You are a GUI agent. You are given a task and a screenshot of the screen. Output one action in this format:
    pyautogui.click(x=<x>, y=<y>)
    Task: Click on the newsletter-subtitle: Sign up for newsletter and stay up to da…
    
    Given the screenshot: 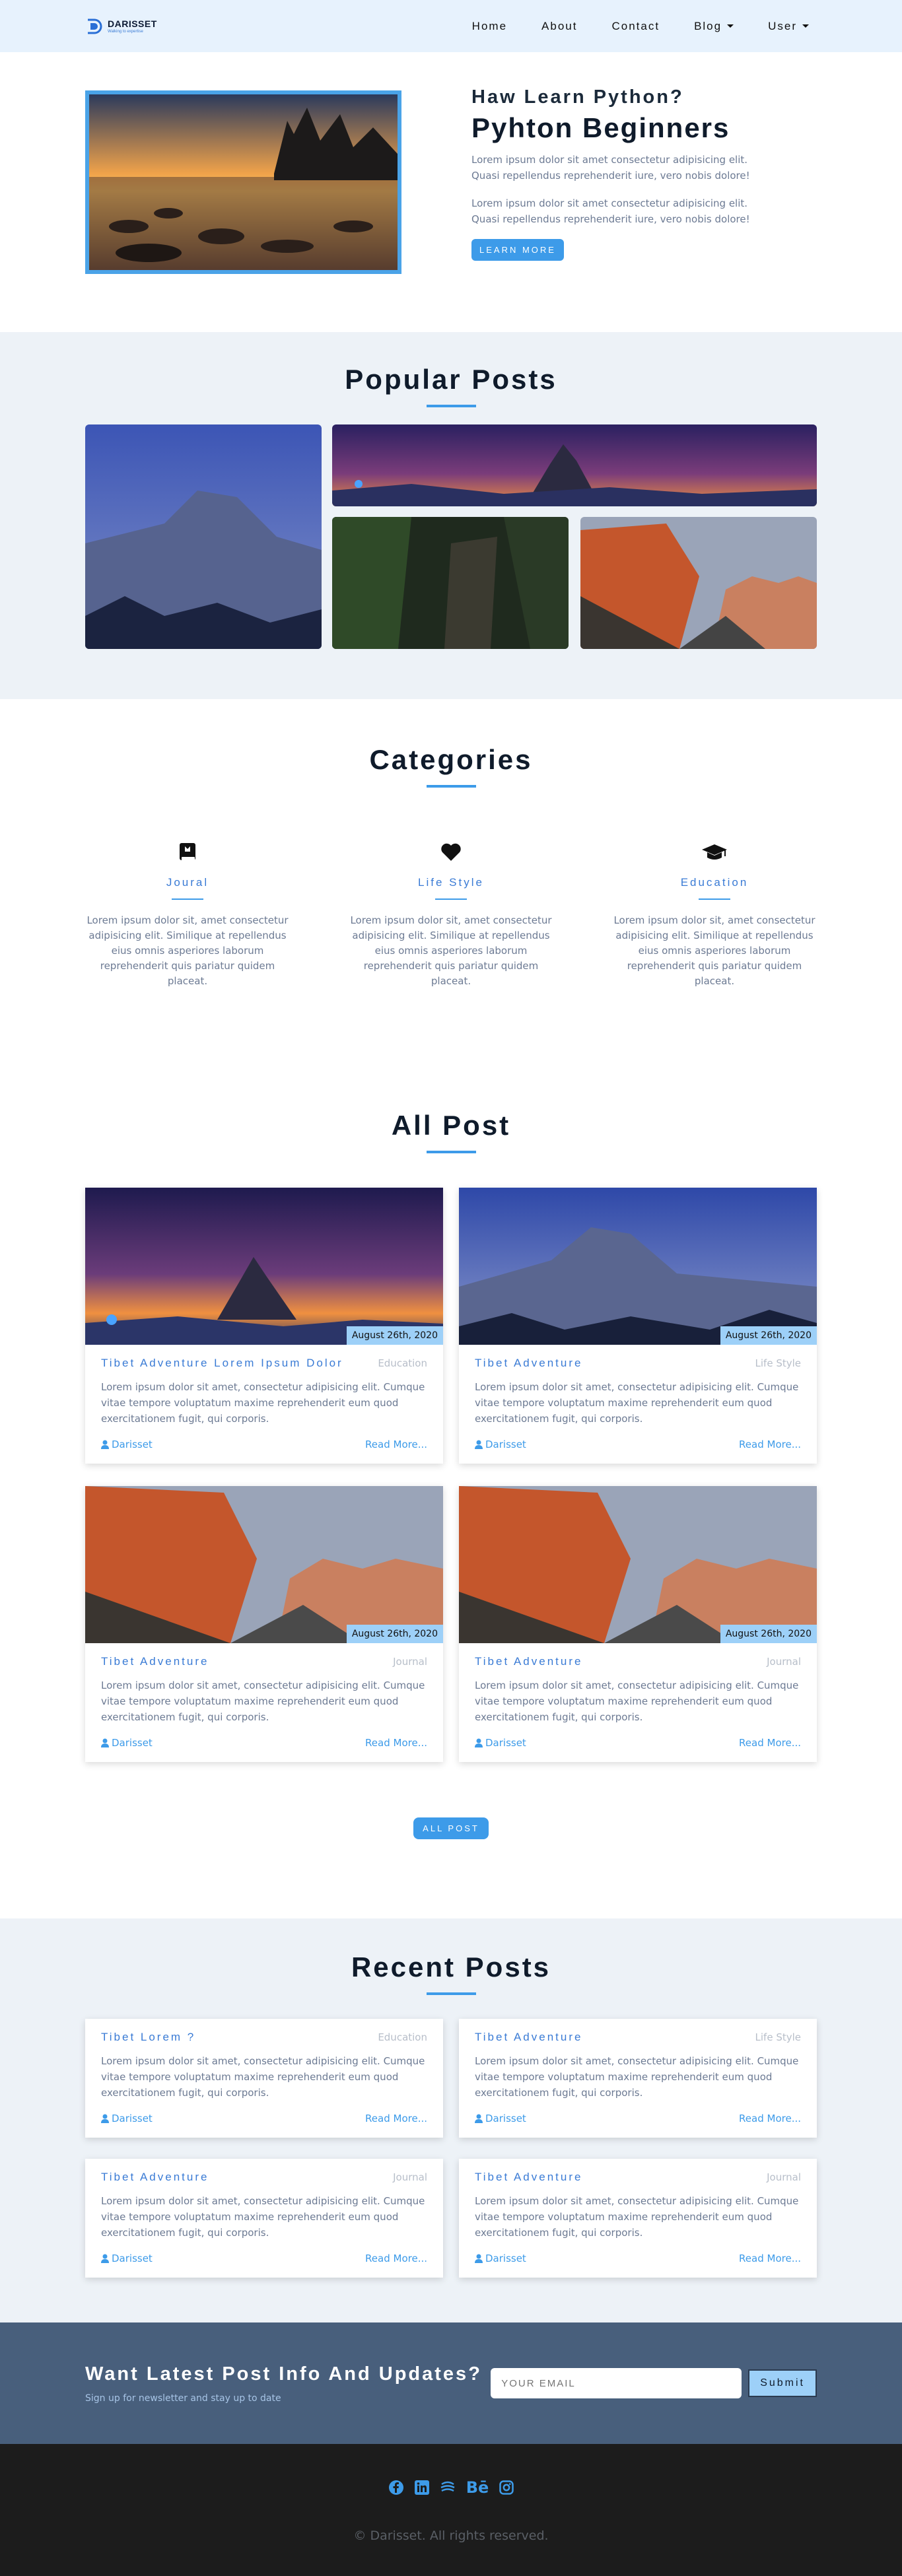 What is the action you would take?
    pyautogui.click(x=183, y=2398)
    